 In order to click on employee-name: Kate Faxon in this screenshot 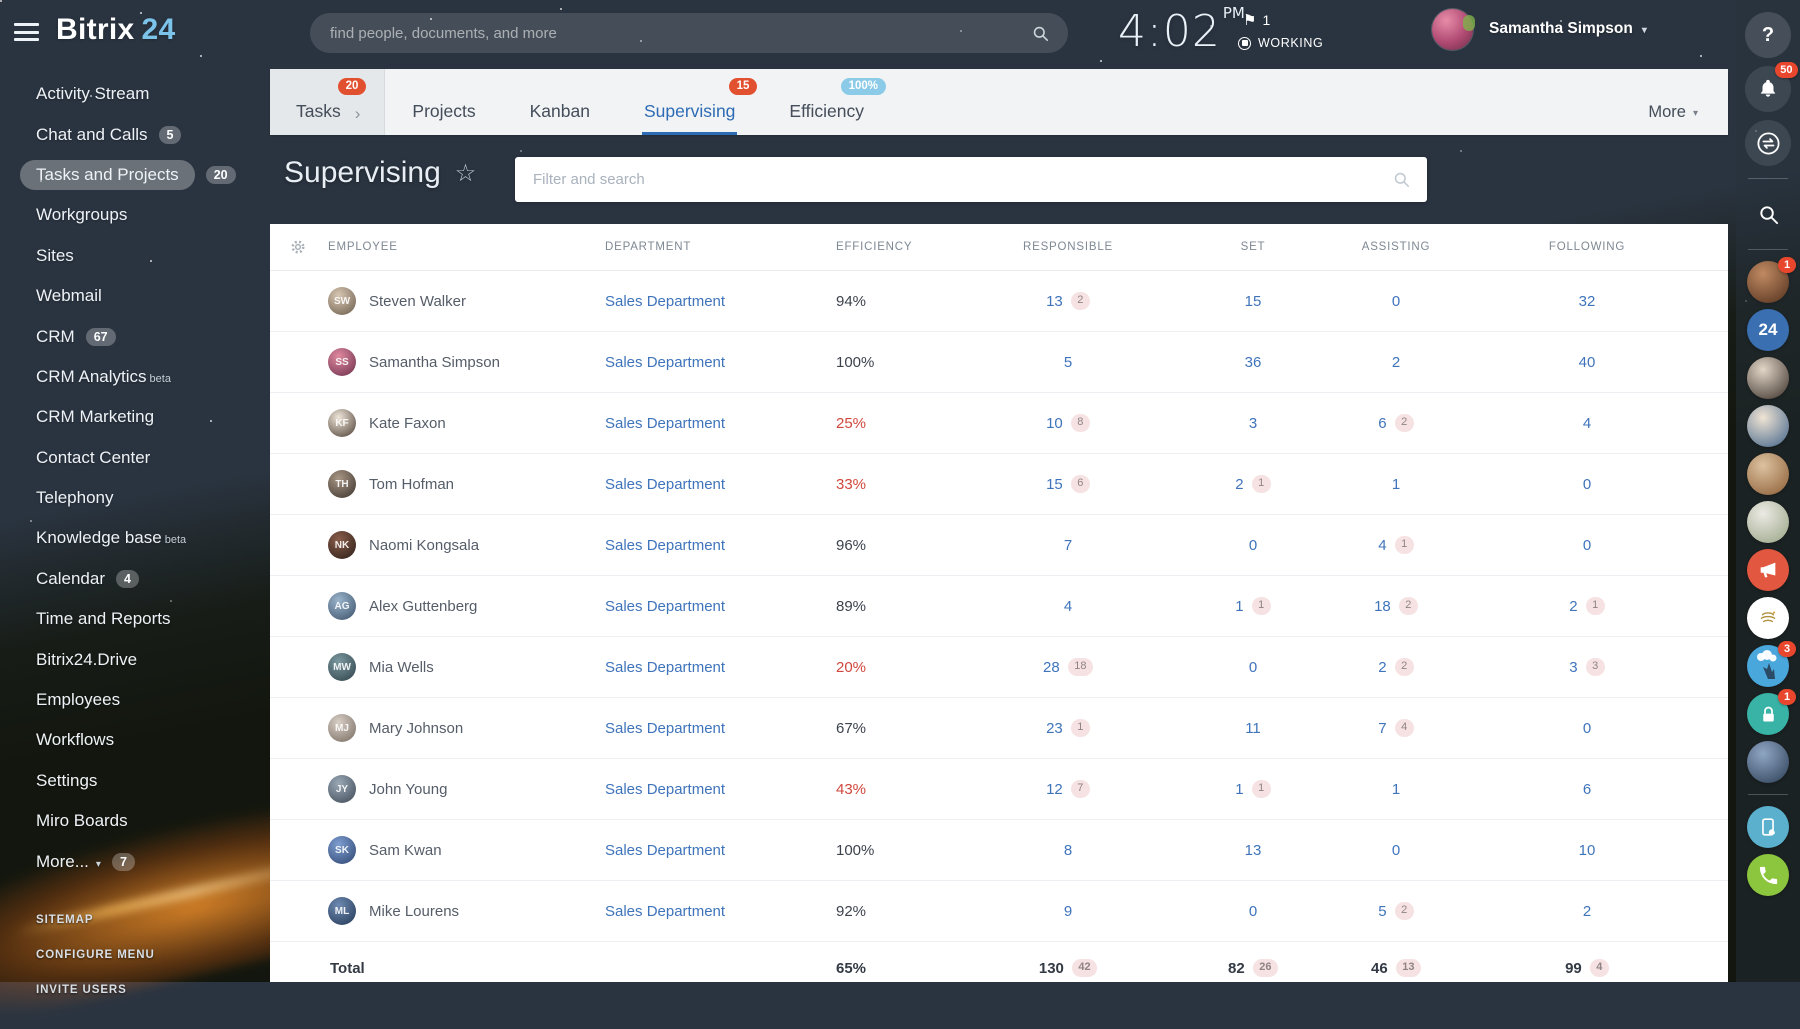, I will do `click(407, 423)`.